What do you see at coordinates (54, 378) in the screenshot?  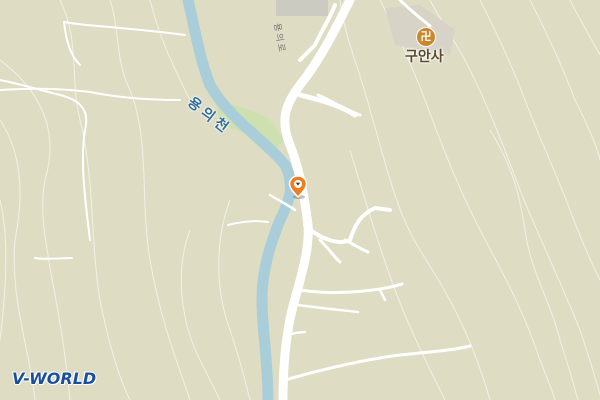 I see `vworld-logo: V-WORLD` at bounding box center [54, 378].